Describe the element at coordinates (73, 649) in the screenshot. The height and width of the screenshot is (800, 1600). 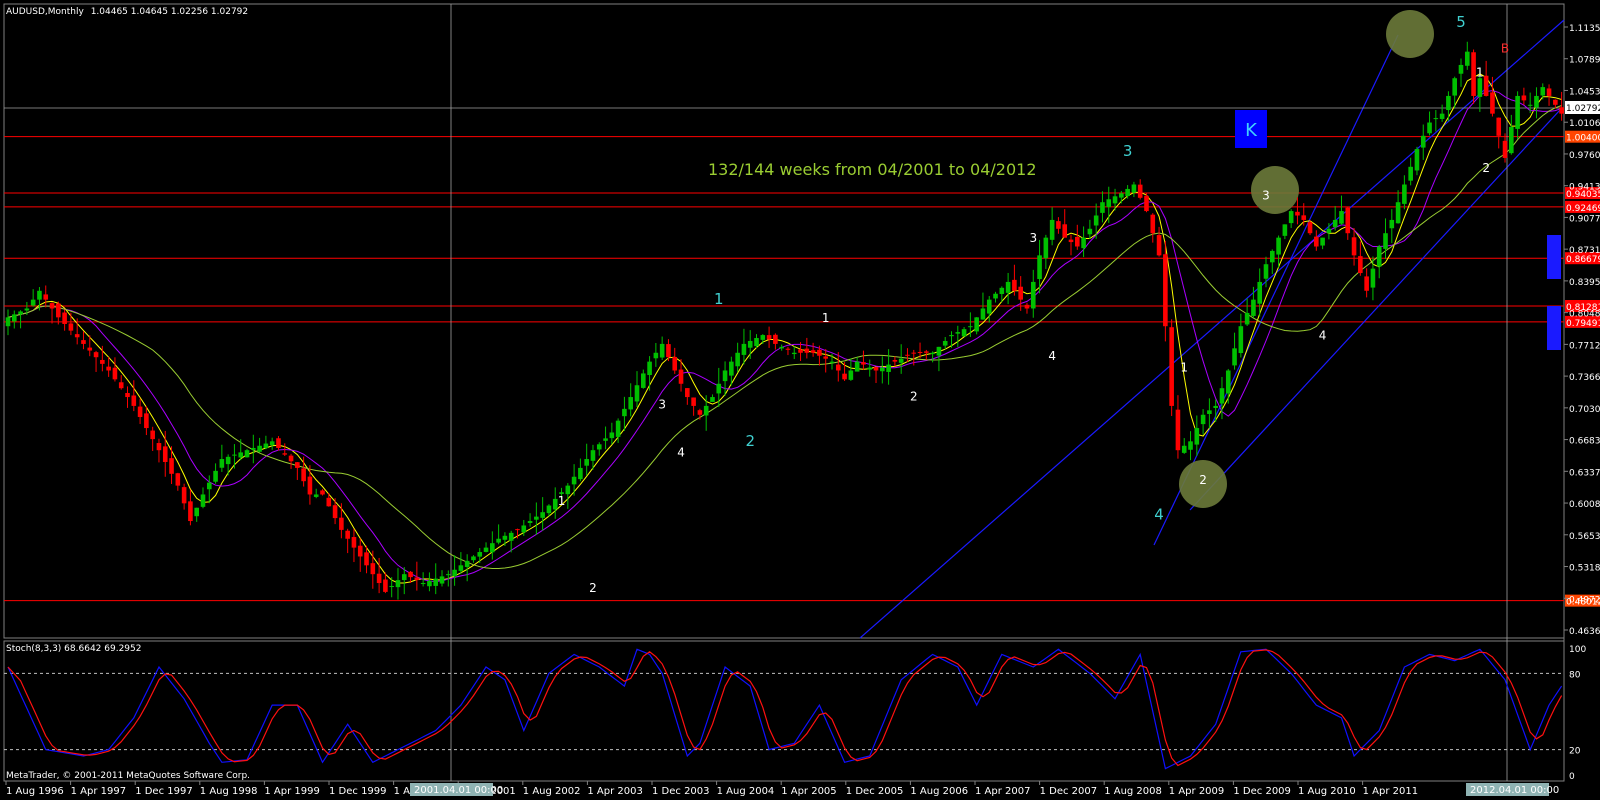
I see `stoch-header: Stoch(8,3,3) 68.6642 69.2952` at that location.